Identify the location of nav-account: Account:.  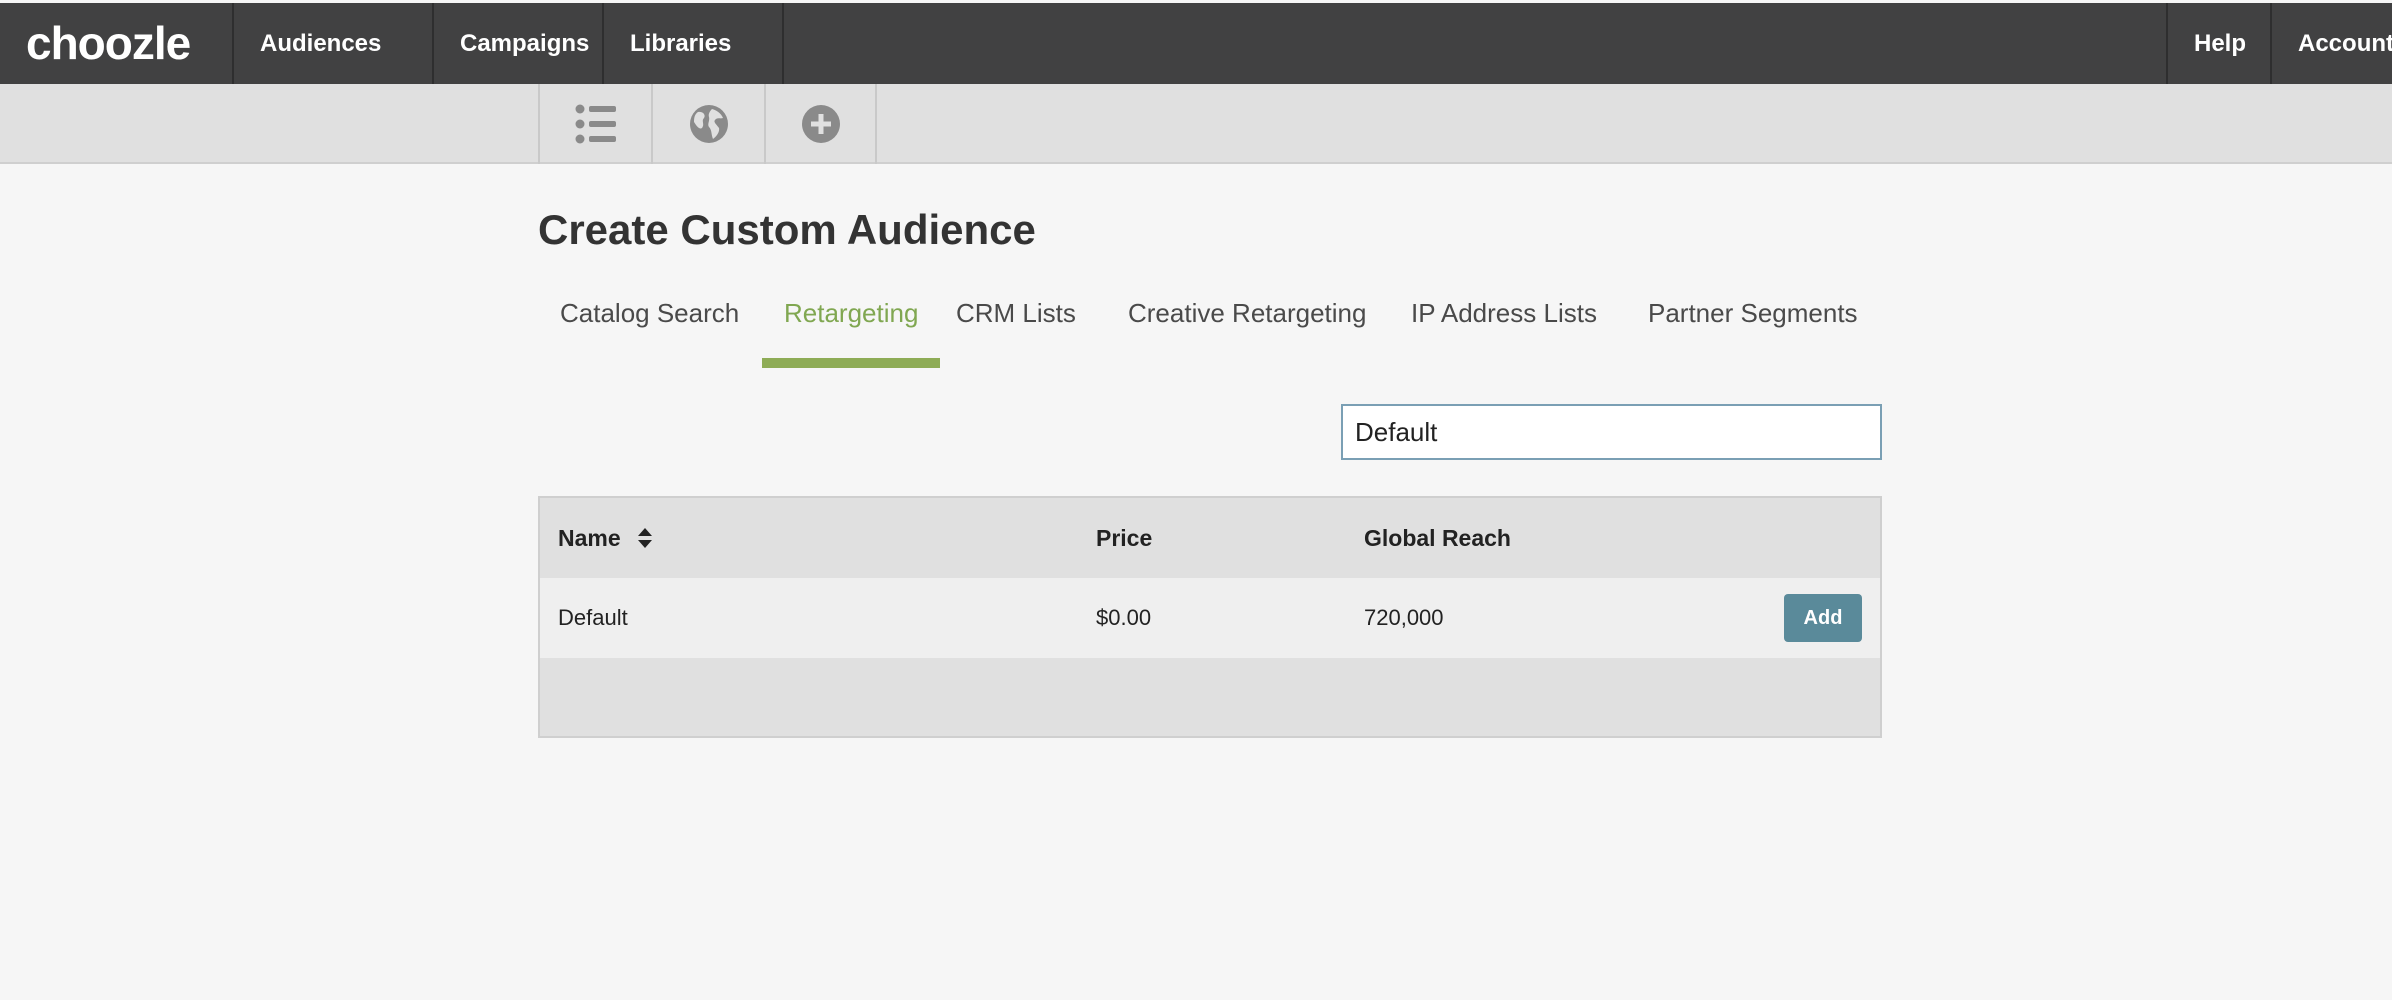
(2332, 43).